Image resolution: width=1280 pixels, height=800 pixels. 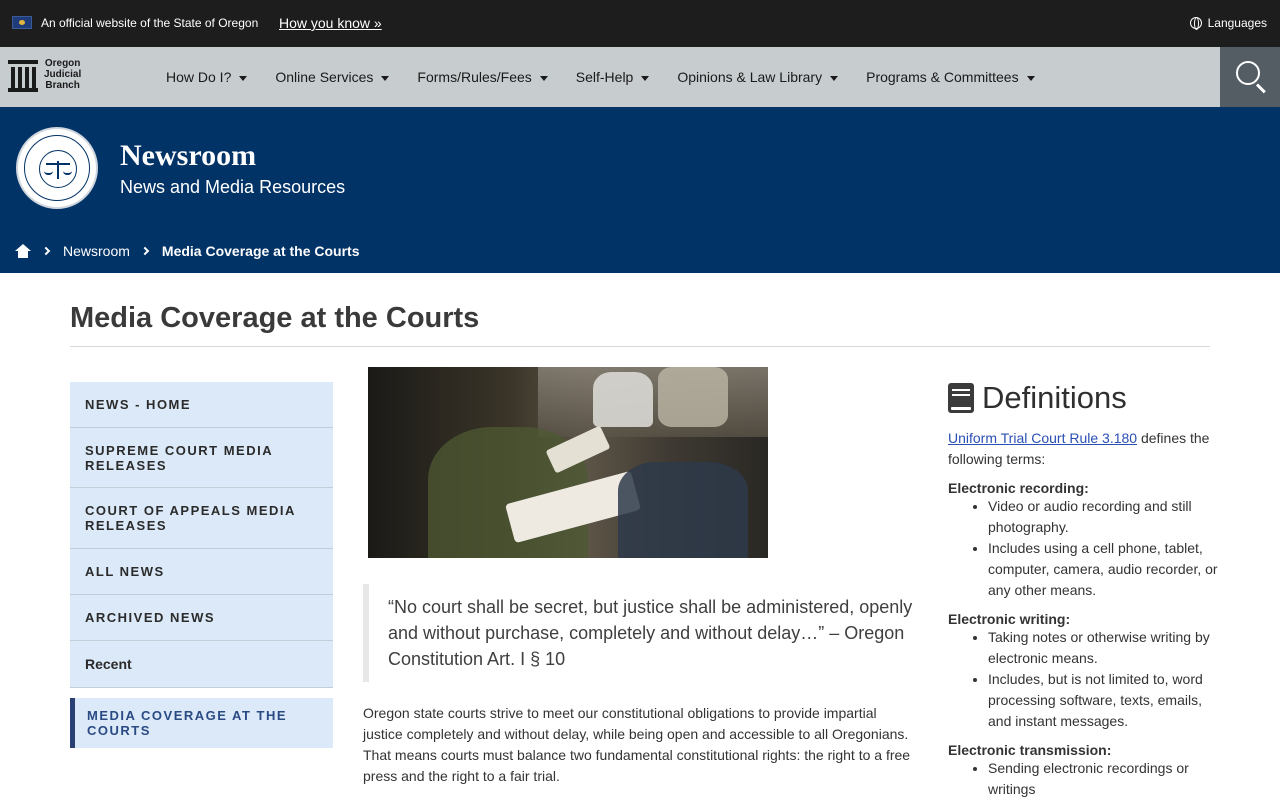 I want to click on nav-online-services: Online Services, so click(x=332, y=77).